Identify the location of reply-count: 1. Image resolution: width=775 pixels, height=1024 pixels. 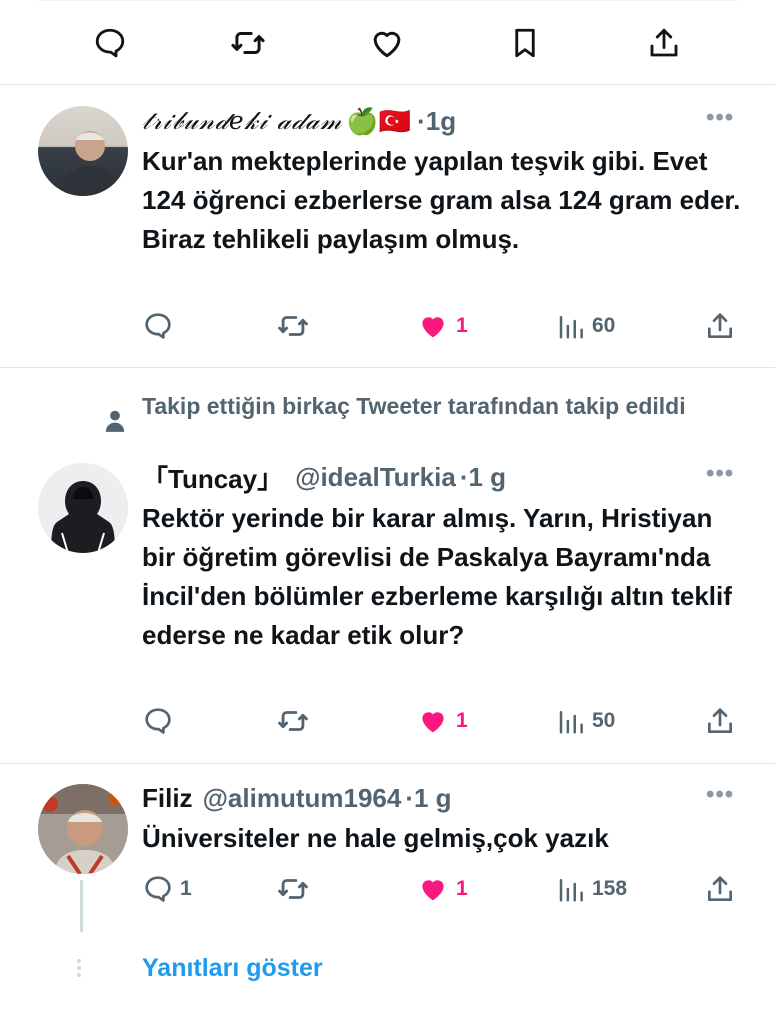
(186, 888).